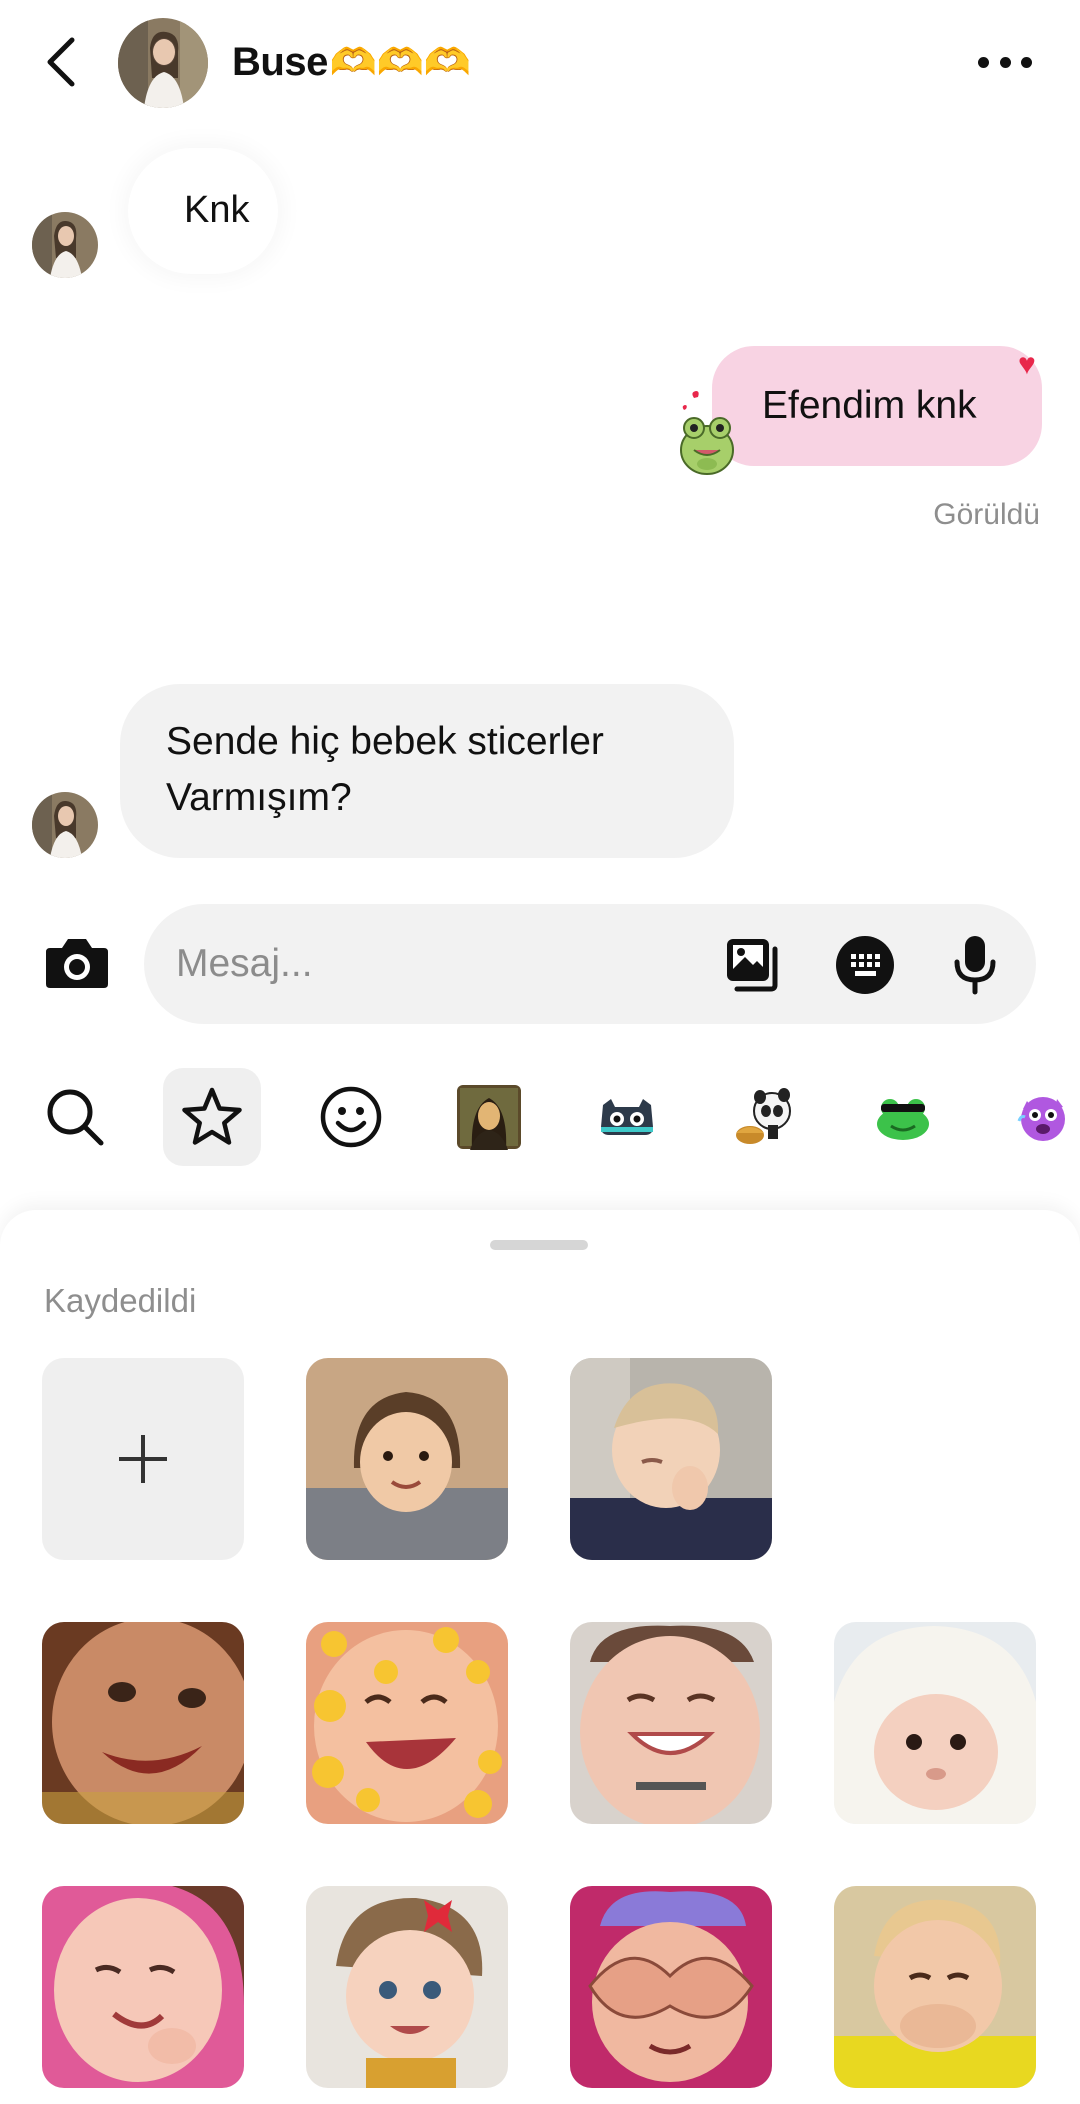  Describe the element at coordinates (436, 964) in the screenshot. I see `message-input` at that location.